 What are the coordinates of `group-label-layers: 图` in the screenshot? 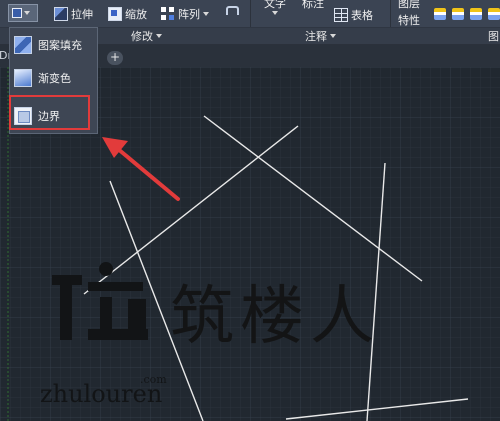 It's located at (493, 36).